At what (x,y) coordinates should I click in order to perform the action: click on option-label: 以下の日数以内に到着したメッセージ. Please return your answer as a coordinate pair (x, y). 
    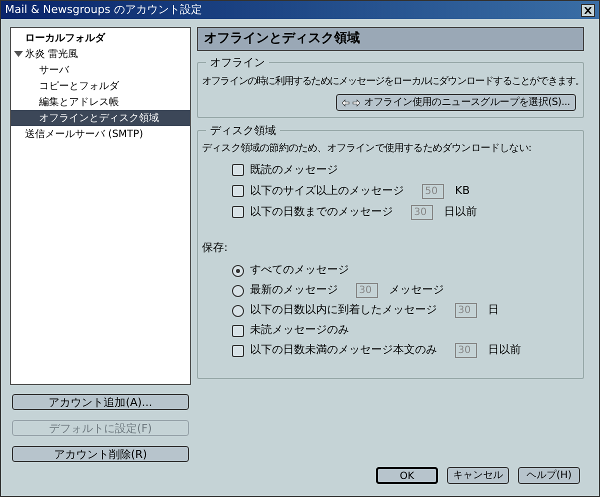
    Looking at the image, I should click on (343, 310).